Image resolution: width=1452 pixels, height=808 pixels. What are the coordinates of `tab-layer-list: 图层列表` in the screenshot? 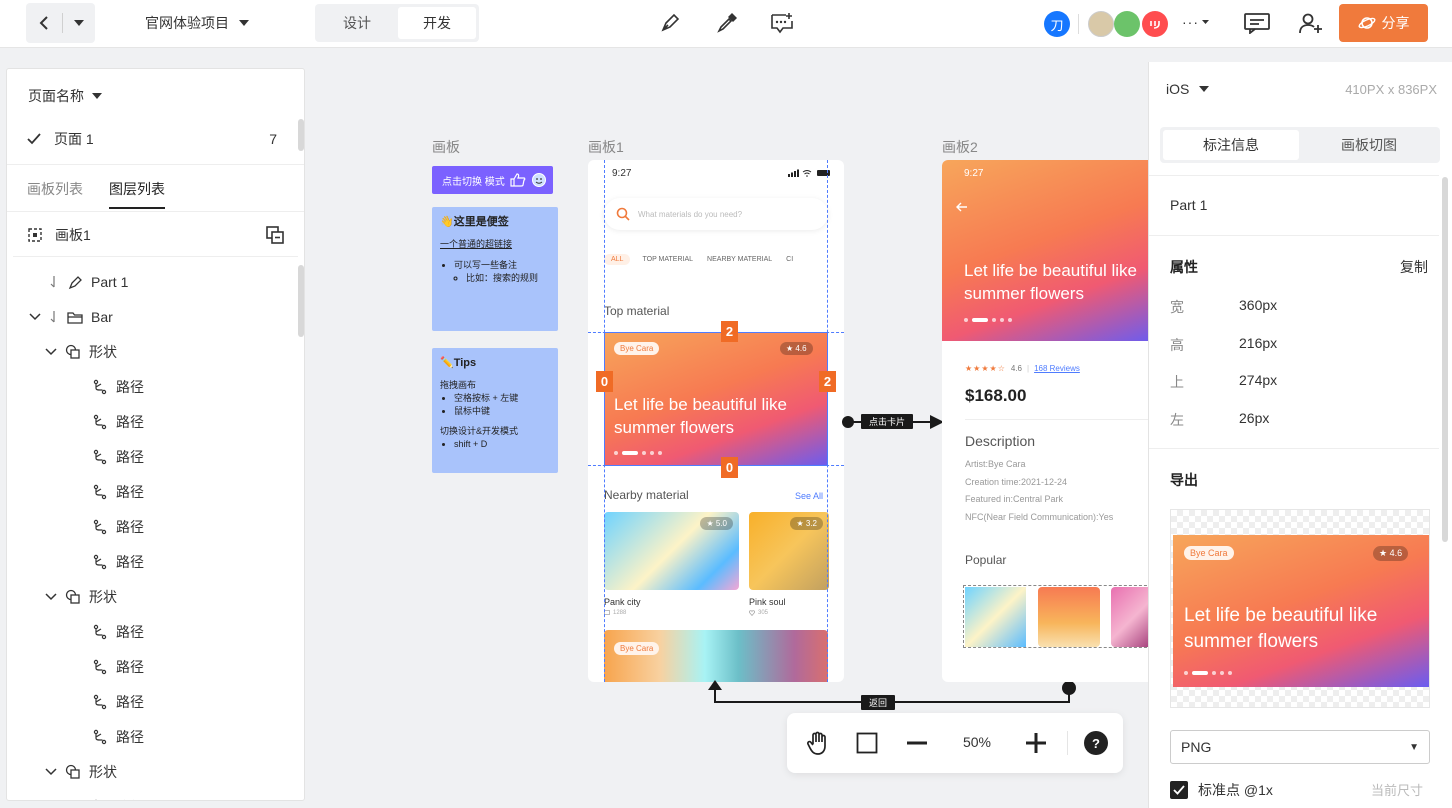 It's located at (137, 194).